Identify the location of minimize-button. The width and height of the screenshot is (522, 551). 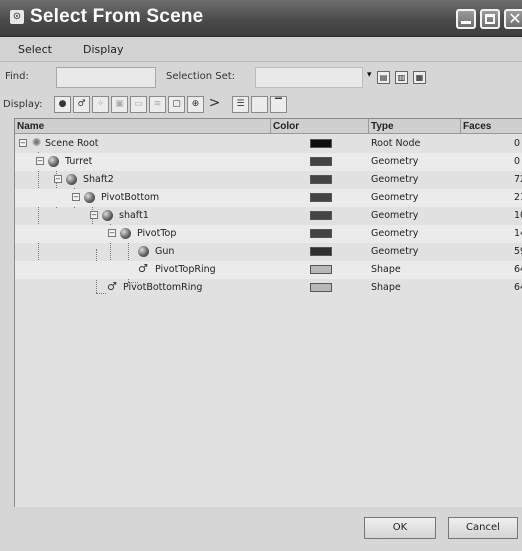
(466, 19).